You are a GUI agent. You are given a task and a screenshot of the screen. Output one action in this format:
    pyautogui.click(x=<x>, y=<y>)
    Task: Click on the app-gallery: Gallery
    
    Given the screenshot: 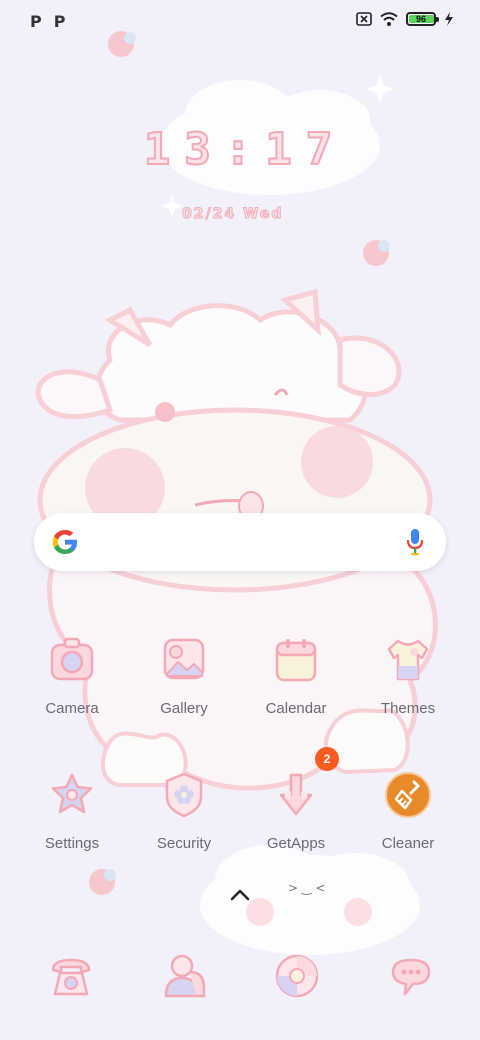 What is the action you would take?
    pyautogui.click(x=184, y=687)
    